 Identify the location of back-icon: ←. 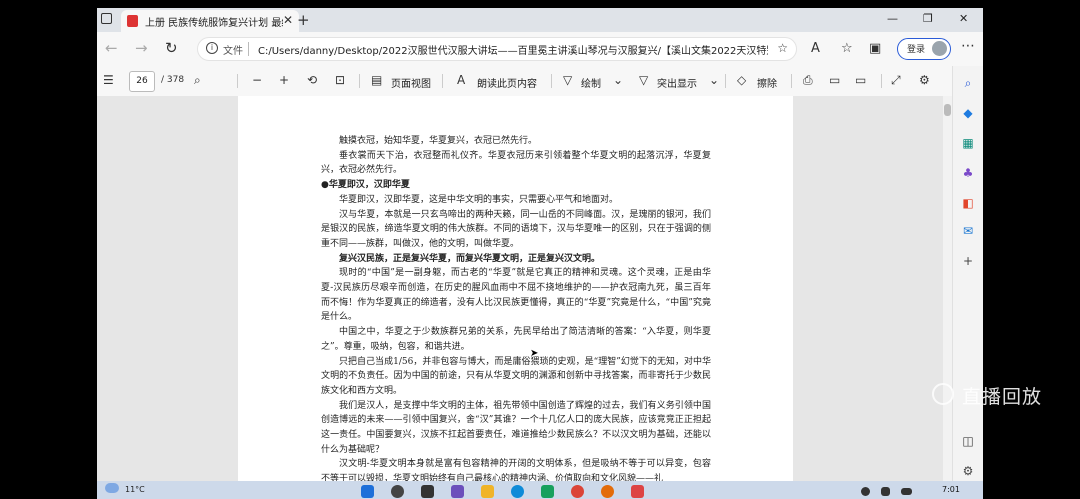
(111, 48).